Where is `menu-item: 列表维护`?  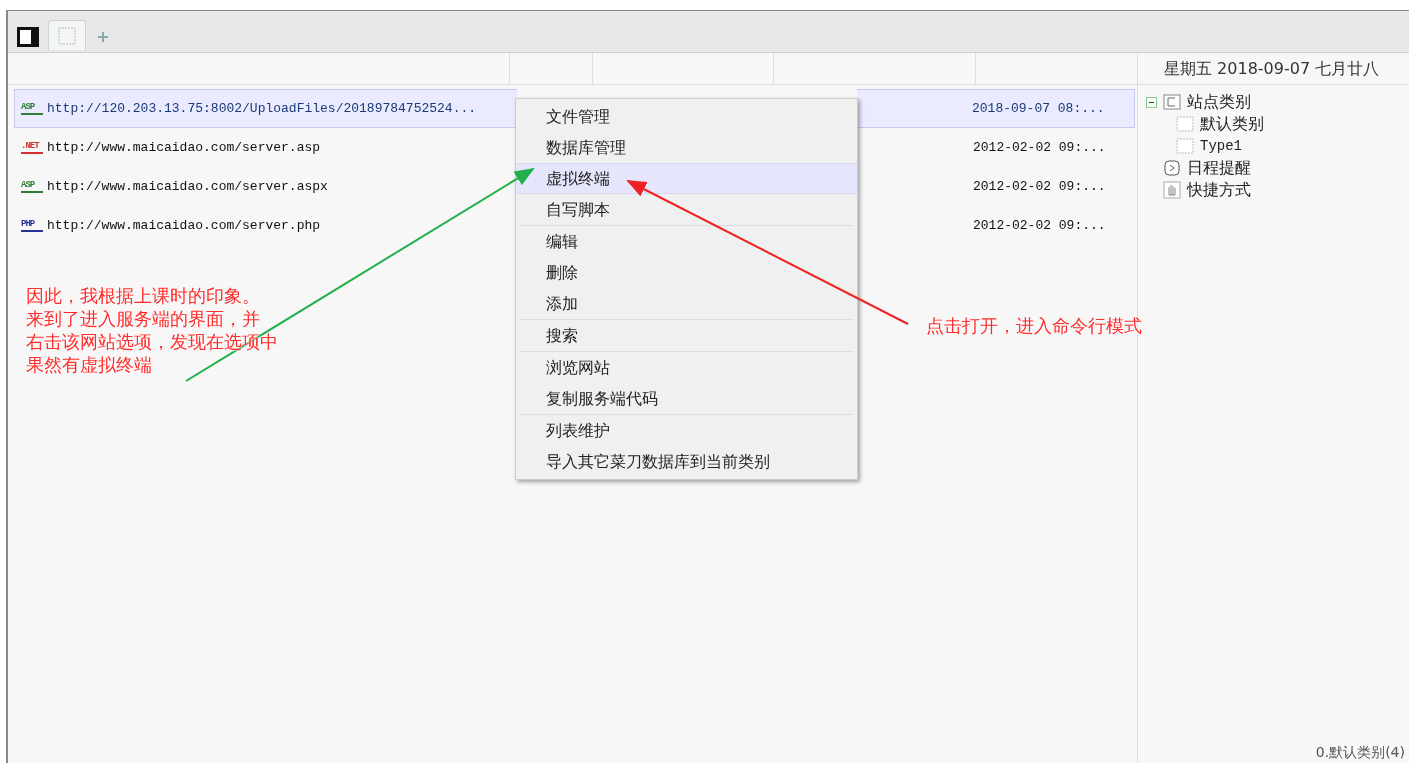 menu-item: 列表维护 is located at coordinates (686, 430).